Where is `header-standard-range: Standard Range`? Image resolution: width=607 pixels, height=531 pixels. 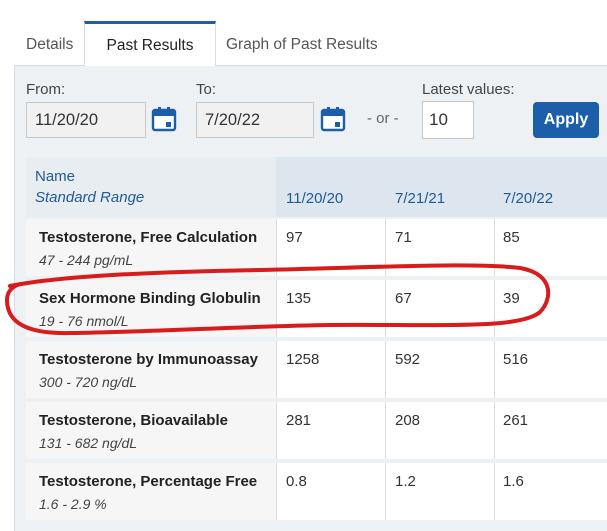
header-standard-range: Standard Range is located at coordinates (90, 197).